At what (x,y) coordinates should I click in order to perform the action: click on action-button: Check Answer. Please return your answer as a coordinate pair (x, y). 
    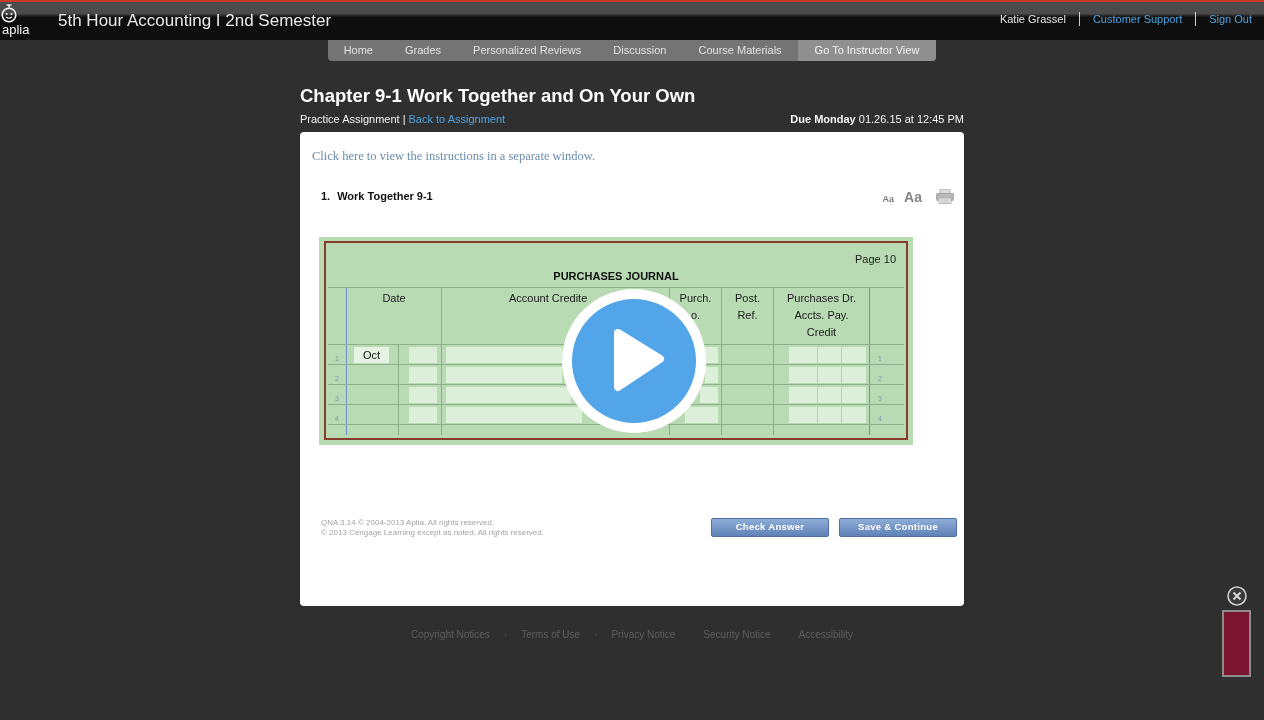
    Looking at the image, I should click on (770, 527).